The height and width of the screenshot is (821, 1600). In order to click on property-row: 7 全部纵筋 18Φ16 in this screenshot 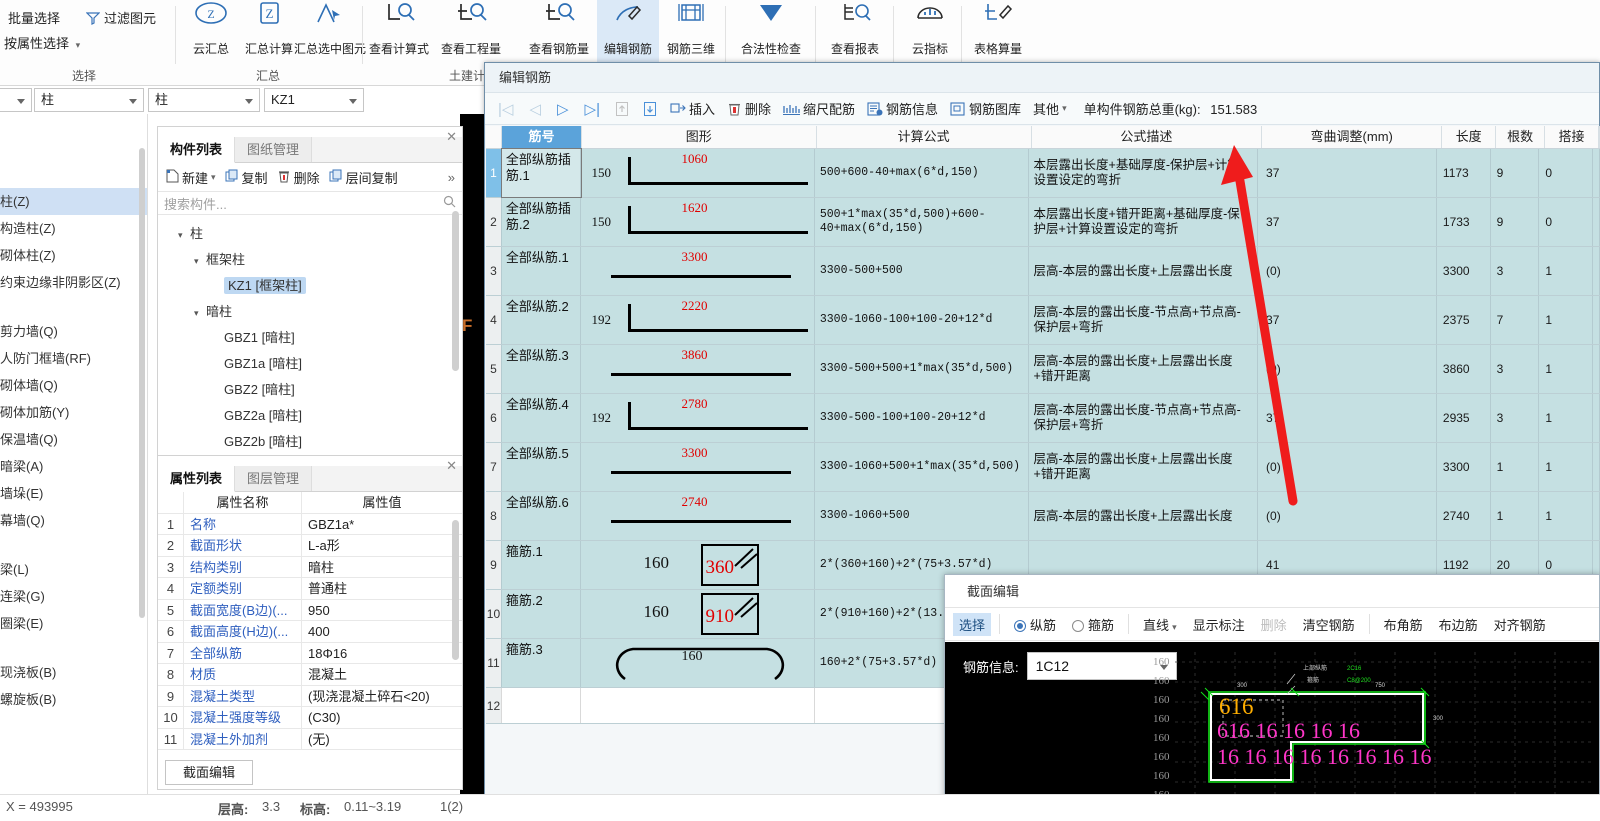, I will do `click(310, 653)`.